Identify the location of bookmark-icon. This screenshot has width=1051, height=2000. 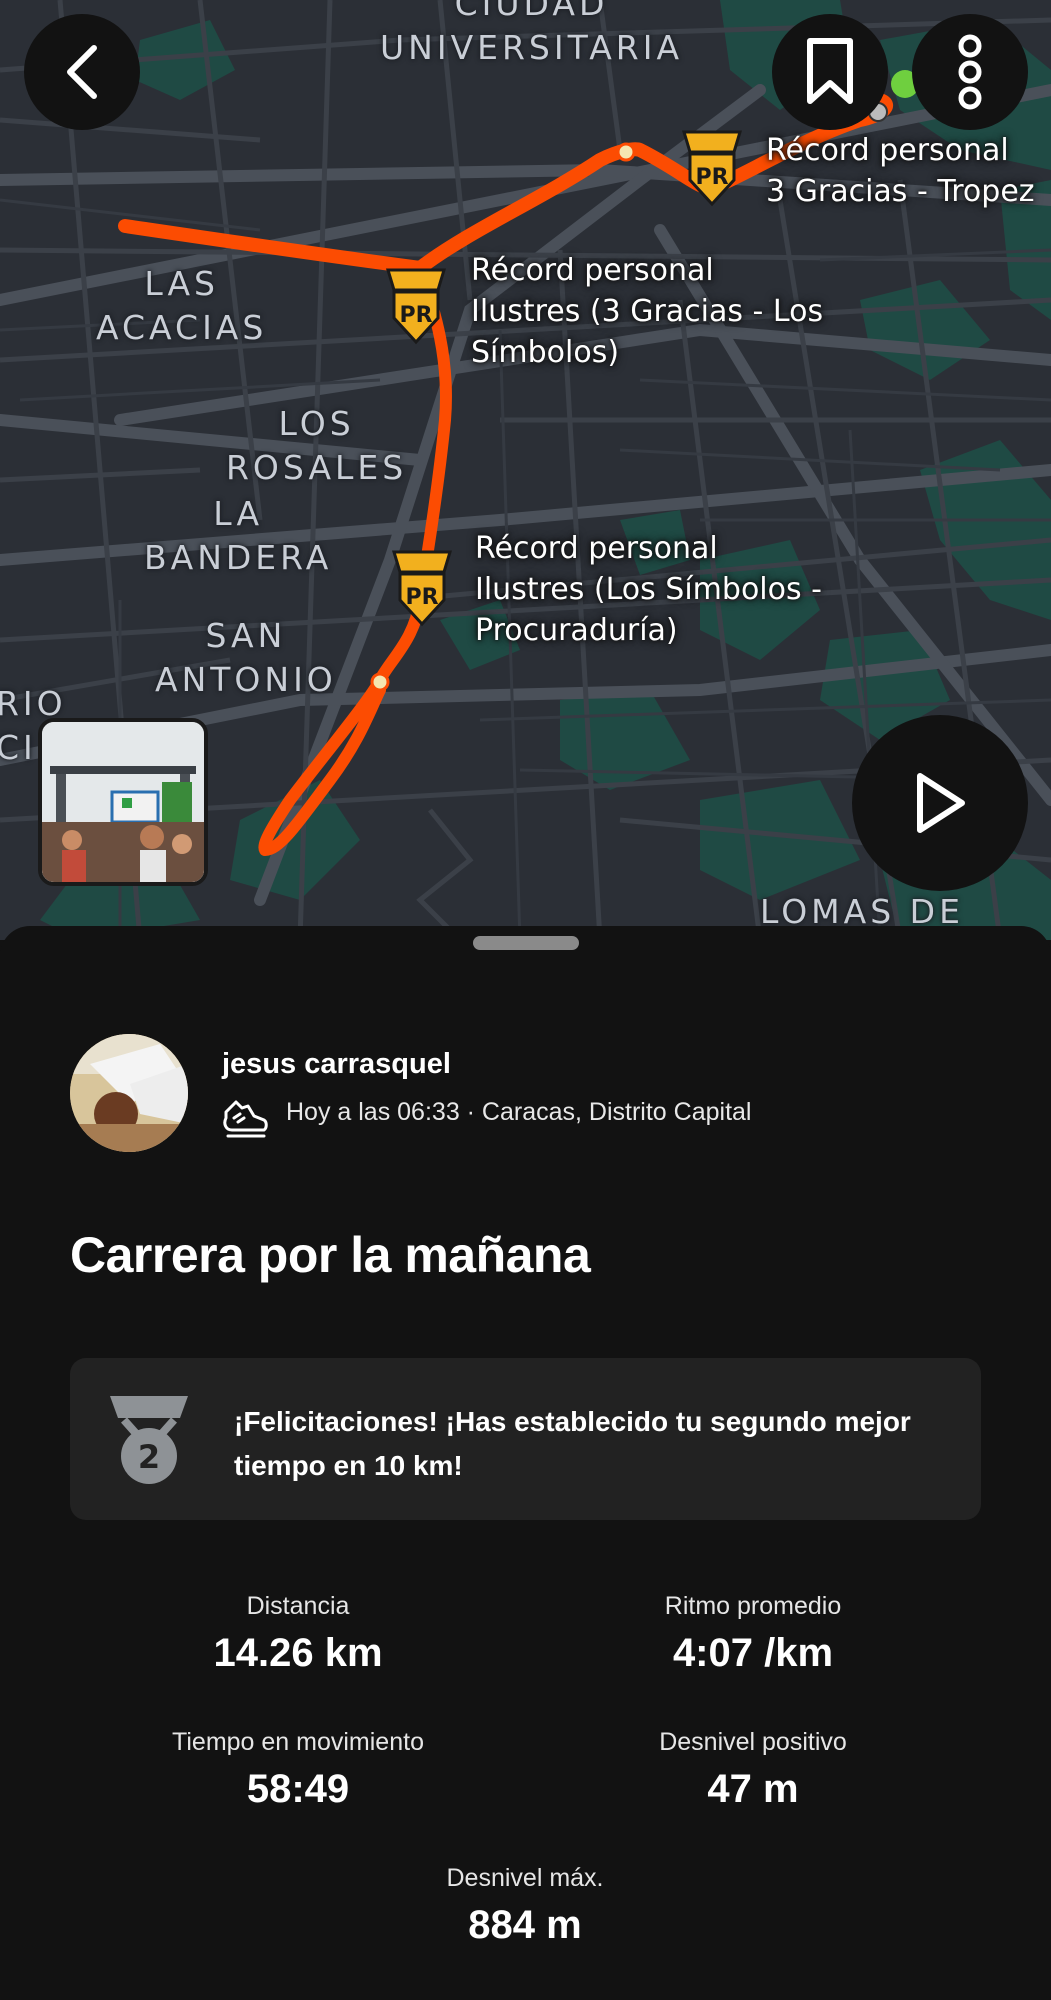
(830, 71).